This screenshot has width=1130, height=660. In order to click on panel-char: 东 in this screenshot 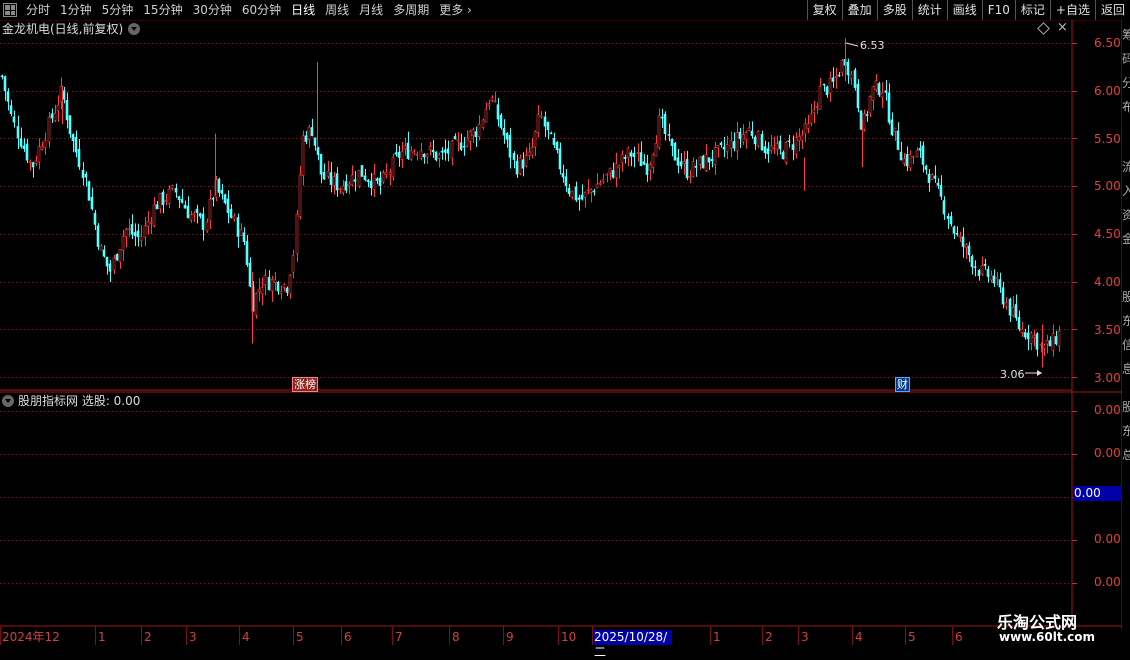, I will do `click(1126, 431)`.